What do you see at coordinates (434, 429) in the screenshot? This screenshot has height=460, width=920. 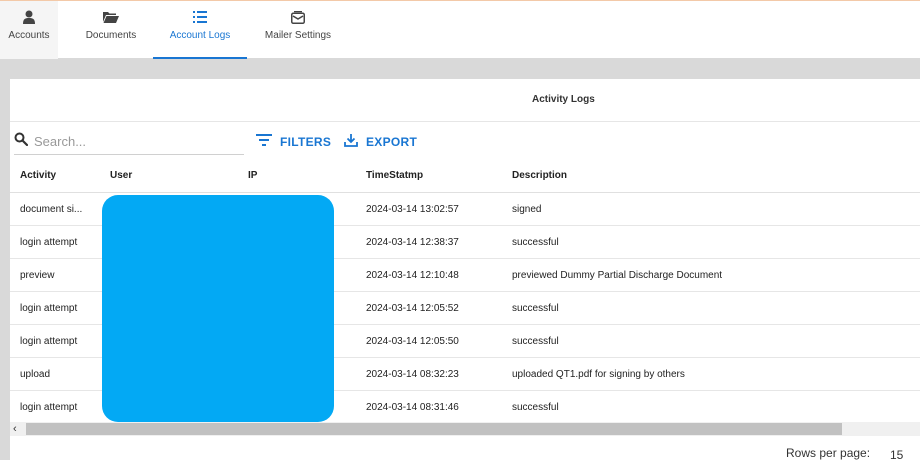 I see `scrollbar-thumb` at bounding box center [434, 429].